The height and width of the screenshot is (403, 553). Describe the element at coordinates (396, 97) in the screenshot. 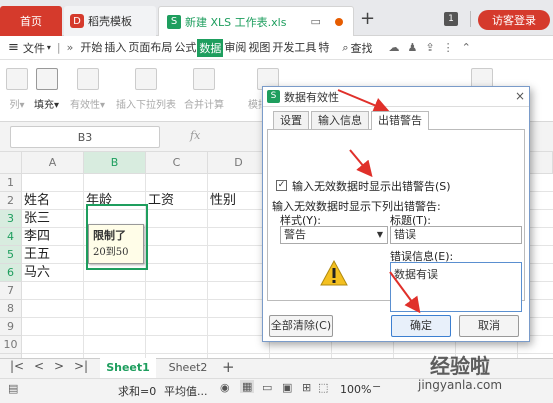

I see `dialog-title-bar: S 数据有效性` at that location.